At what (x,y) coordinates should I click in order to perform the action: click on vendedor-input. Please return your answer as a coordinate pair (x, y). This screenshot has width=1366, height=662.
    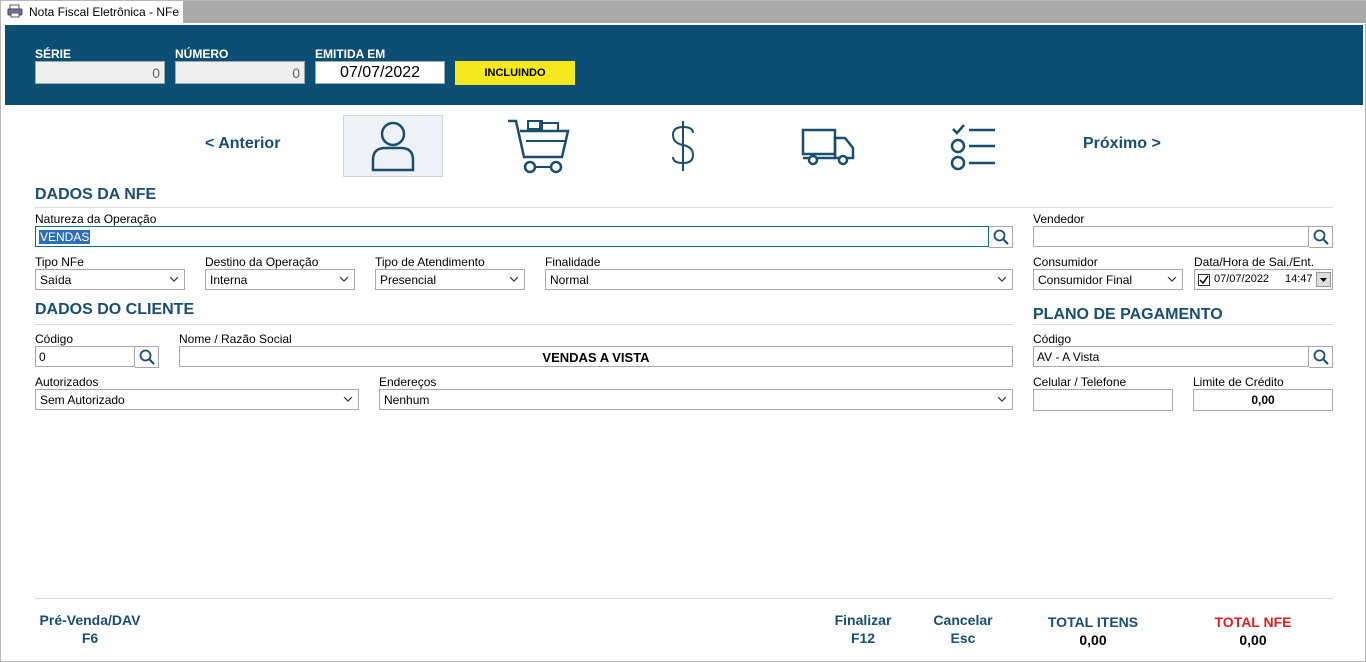
    Looking at the image, I should click on (1171, 236).